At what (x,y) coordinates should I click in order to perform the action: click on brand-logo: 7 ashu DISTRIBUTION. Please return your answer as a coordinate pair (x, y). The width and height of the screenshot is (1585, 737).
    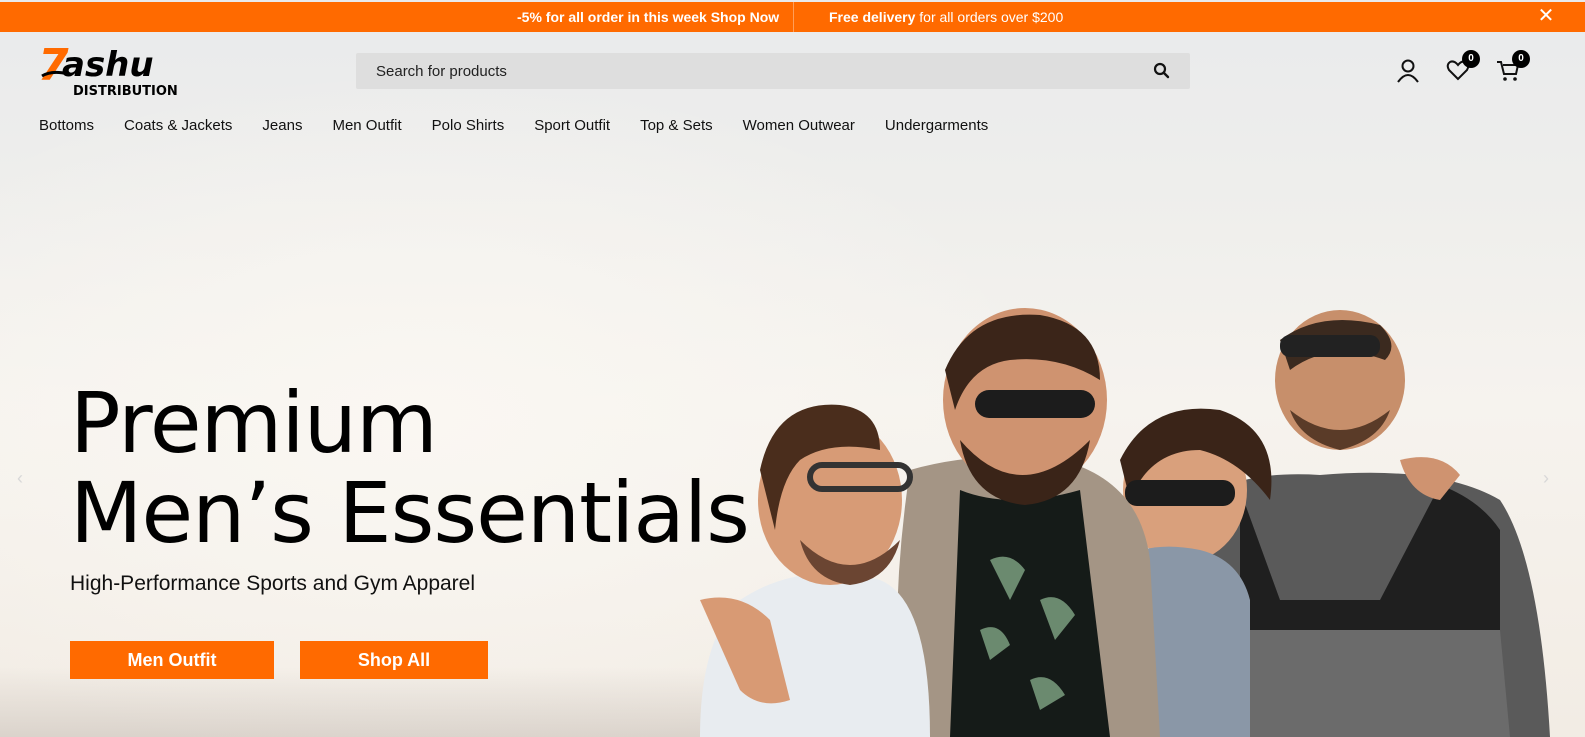
    Looking at the image, I should click on (113, 70).